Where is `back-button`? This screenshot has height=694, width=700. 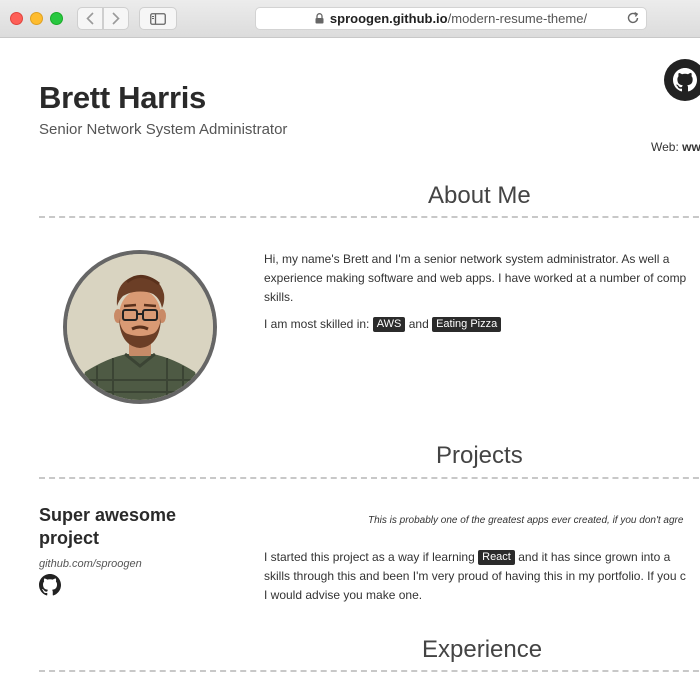
back-button is located at coordinates (90, 18).